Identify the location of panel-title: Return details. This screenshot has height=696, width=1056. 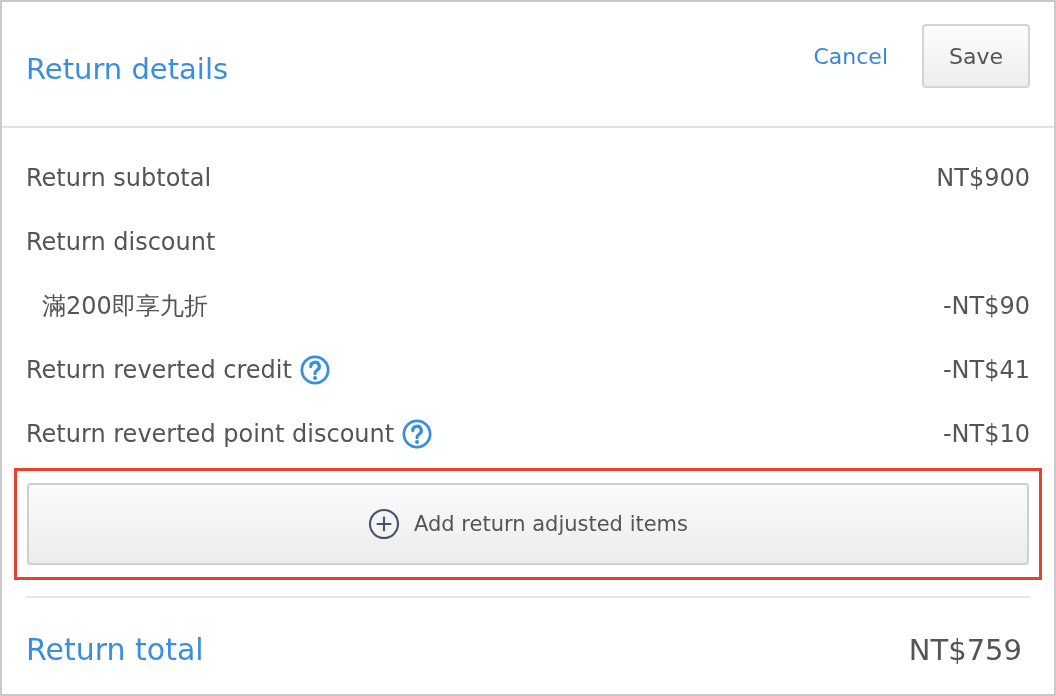
(127, 69).